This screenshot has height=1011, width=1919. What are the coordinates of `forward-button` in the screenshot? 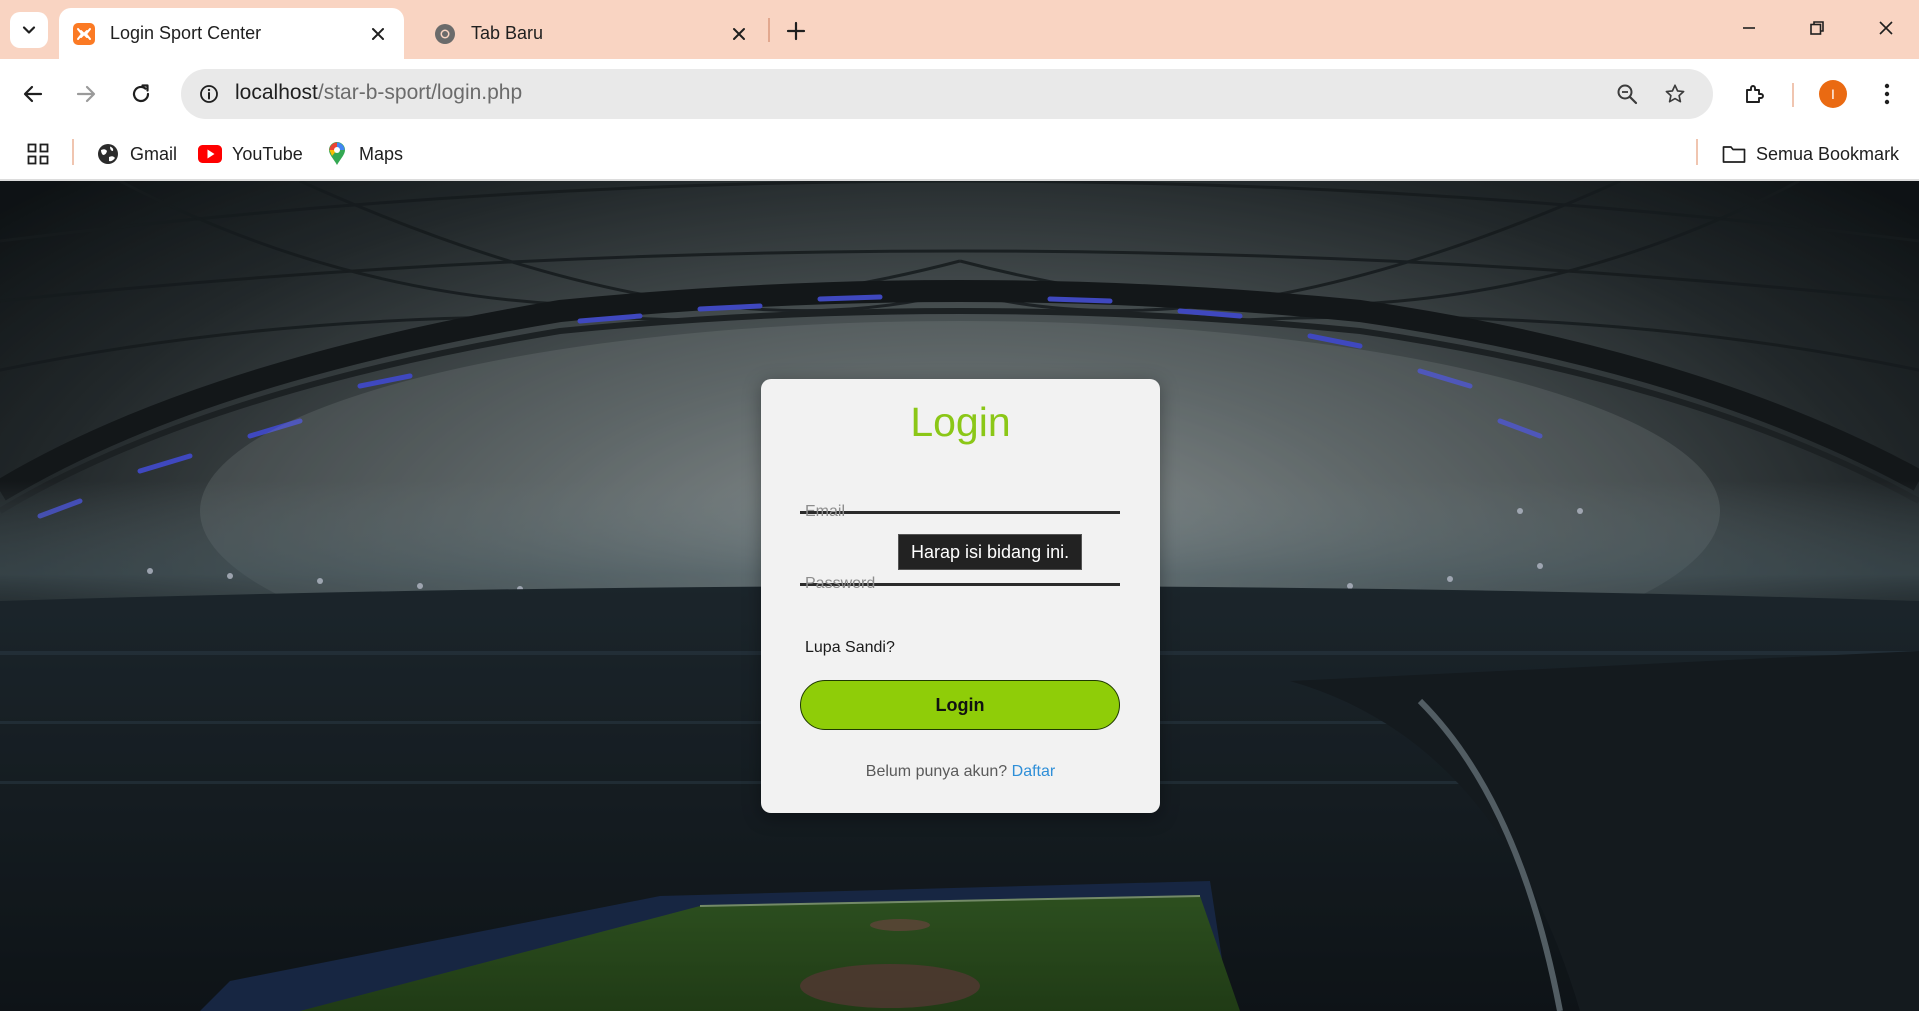 It's located at (86, 94).